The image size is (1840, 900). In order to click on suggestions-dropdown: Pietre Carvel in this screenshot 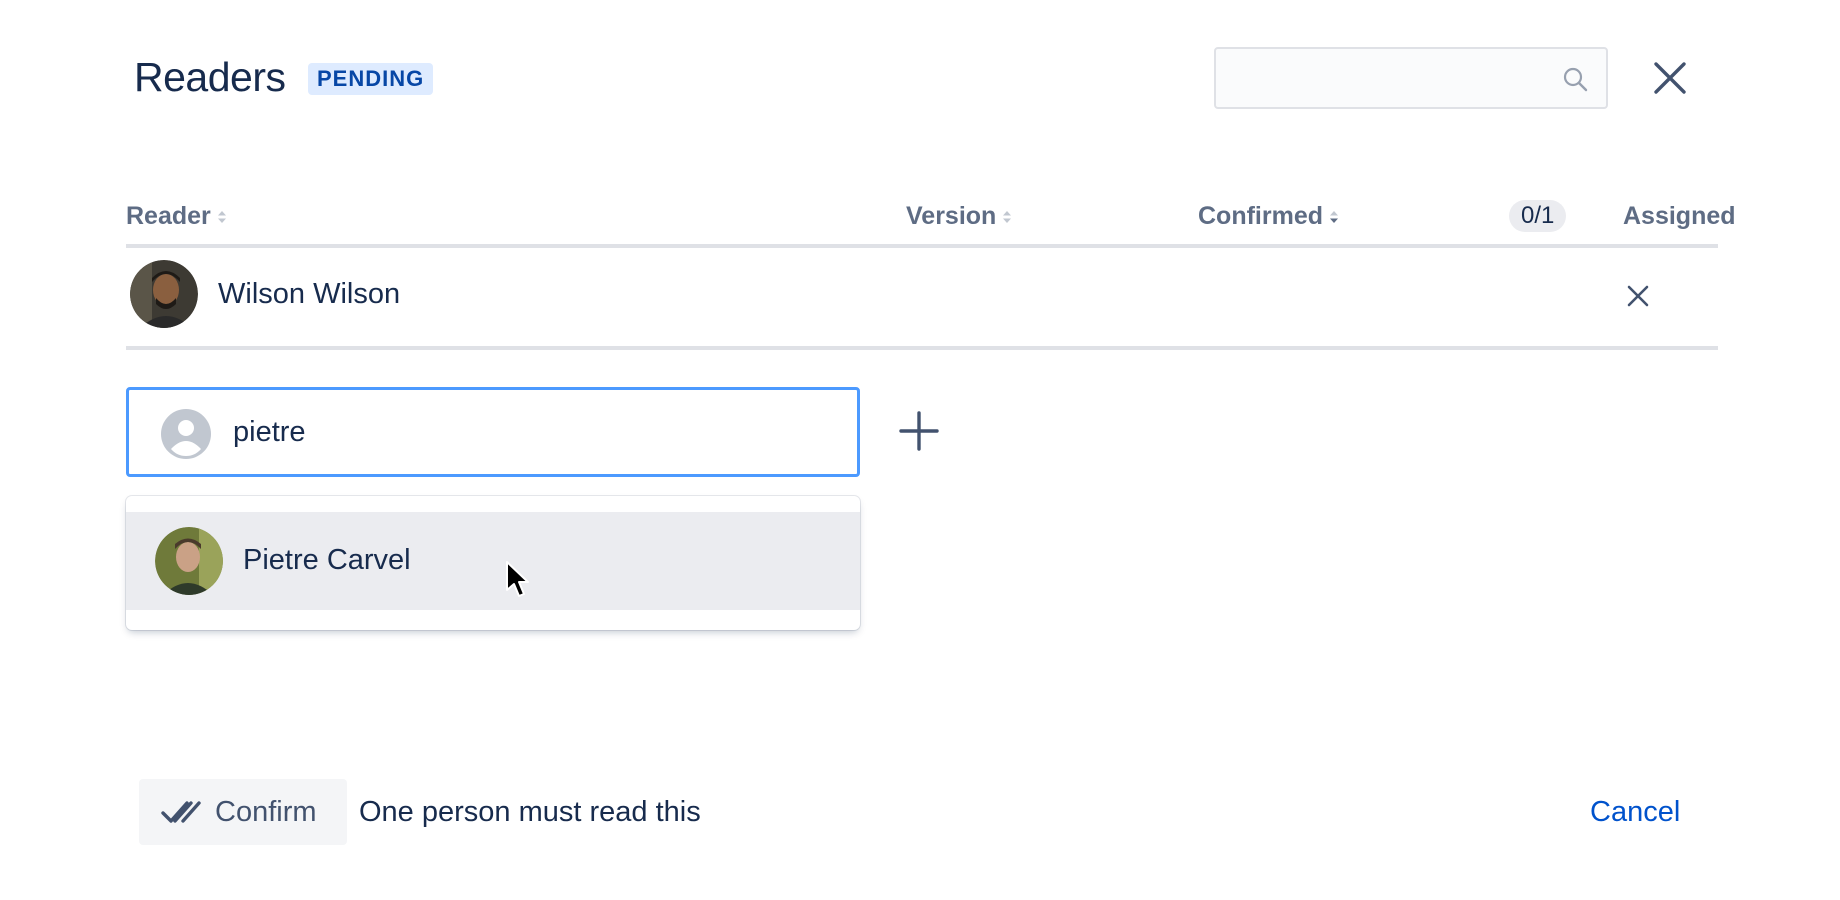, I will do `click(493, 563)`.